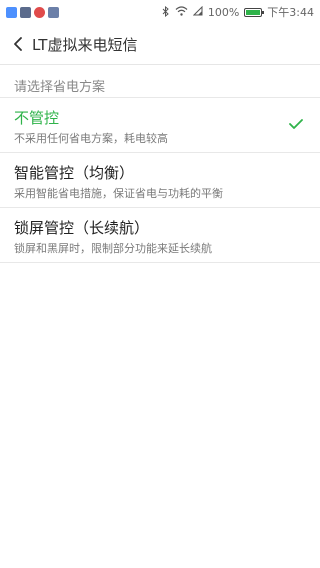  What do you see at coordinates (160, 12) in the screenshot?
I see `status-bar: 100% 下午3:44` at bounding box center [160, 12].